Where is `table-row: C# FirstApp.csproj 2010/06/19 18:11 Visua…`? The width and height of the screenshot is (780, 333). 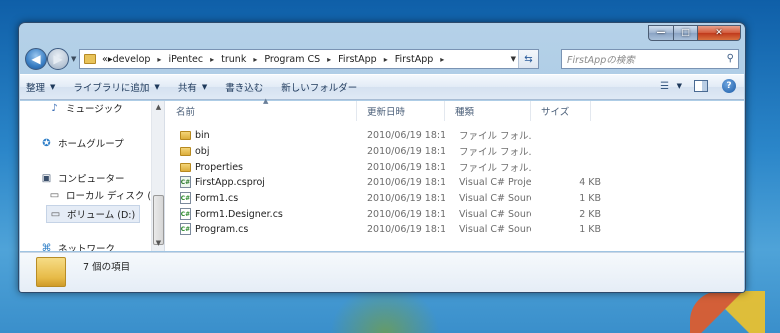
table-row: C# FirstApp.csproj 2010/06/19 18:11 Visua… is located at coordinates (455, 182).